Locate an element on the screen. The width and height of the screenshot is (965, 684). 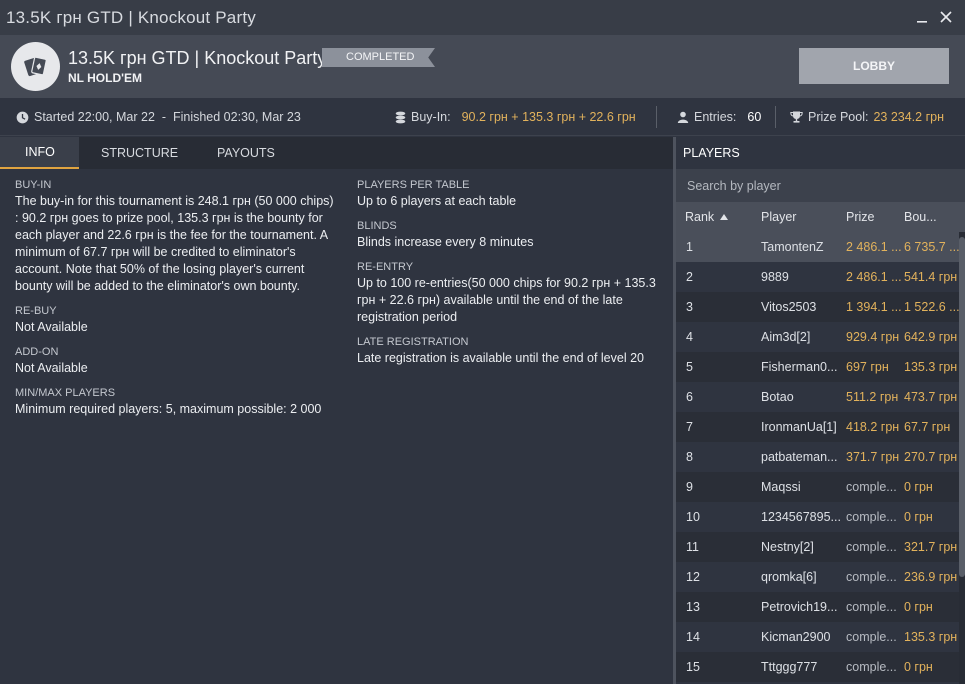
table-row: 4 Aim3d[2] 929.4 грн 642.9 грн is located at coordinates (820, 337).